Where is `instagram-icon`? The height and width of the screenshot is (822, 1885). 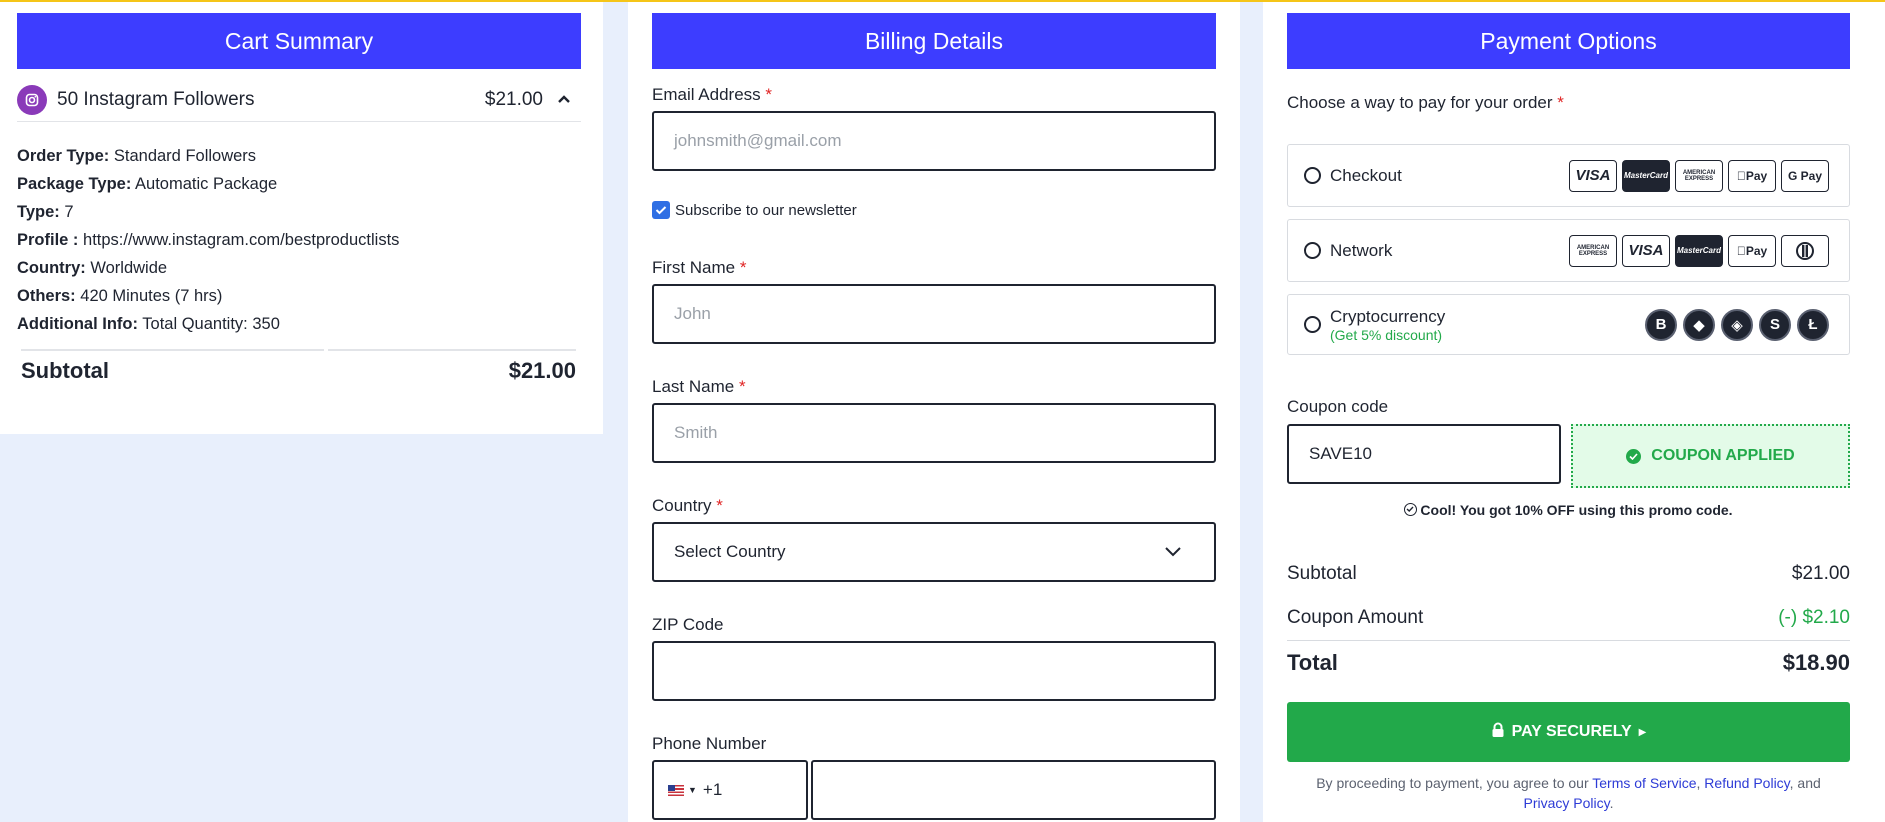
instagram-icon is located at coordinates (32, 99).